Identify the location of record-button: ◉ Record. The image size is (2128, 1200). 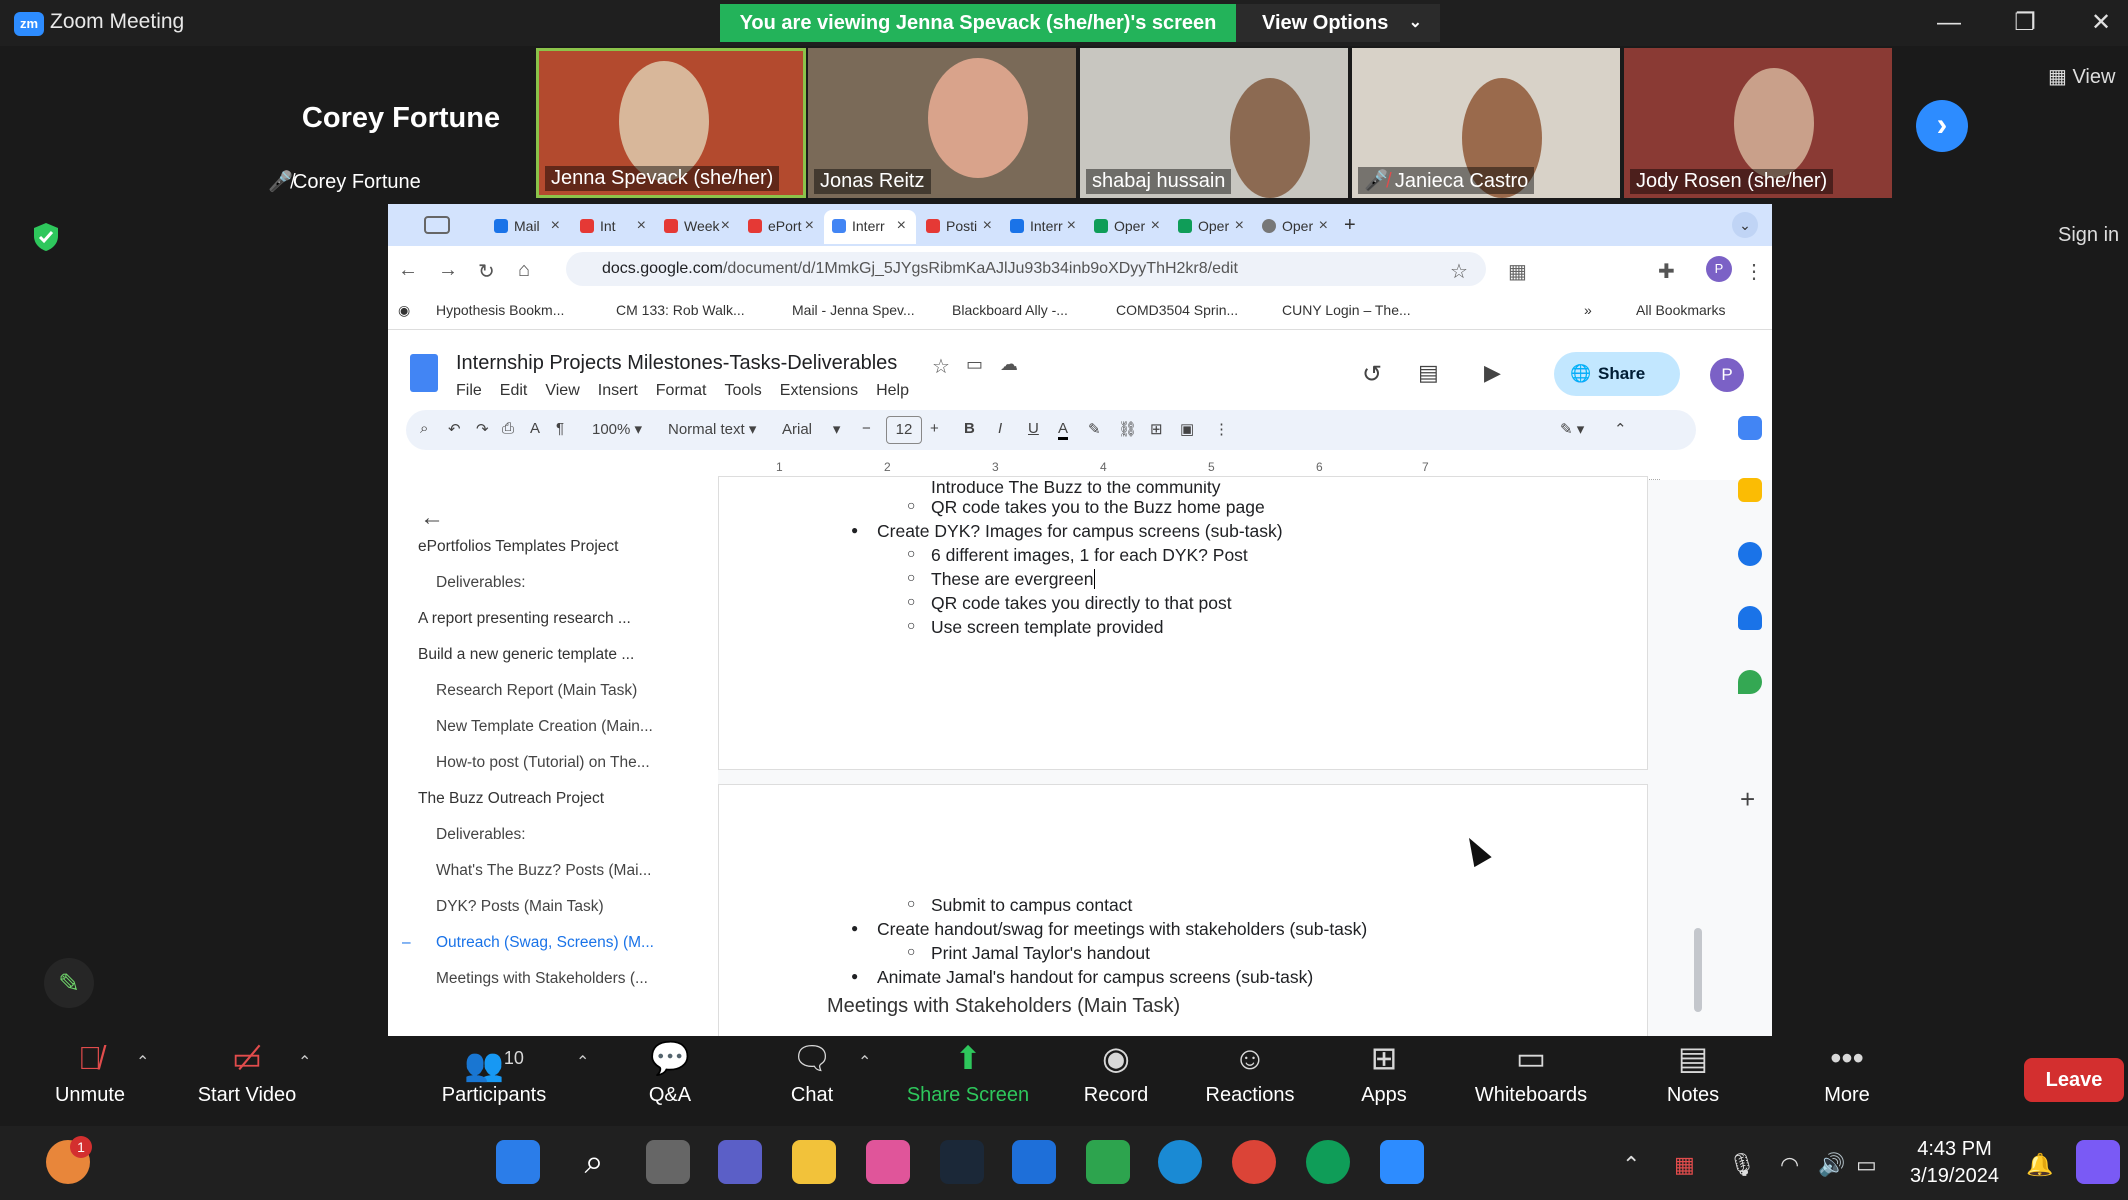
(1116, 1073).